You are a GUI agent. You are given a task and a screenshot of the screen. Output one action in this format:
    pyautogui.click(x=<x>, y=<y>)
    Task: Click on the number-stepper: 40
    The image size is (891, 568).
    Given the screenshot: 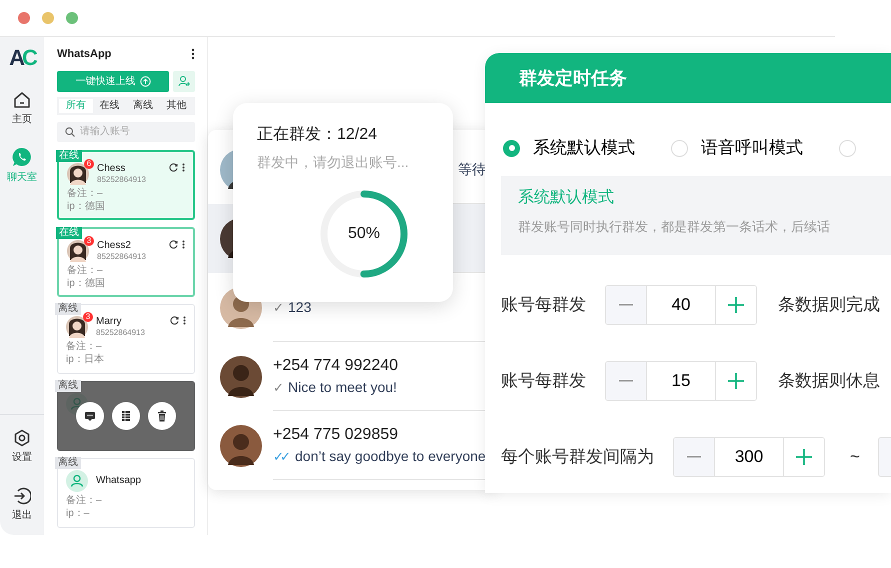 What is the action you would take?
    pyautogui.click(x=681, y=305)
    